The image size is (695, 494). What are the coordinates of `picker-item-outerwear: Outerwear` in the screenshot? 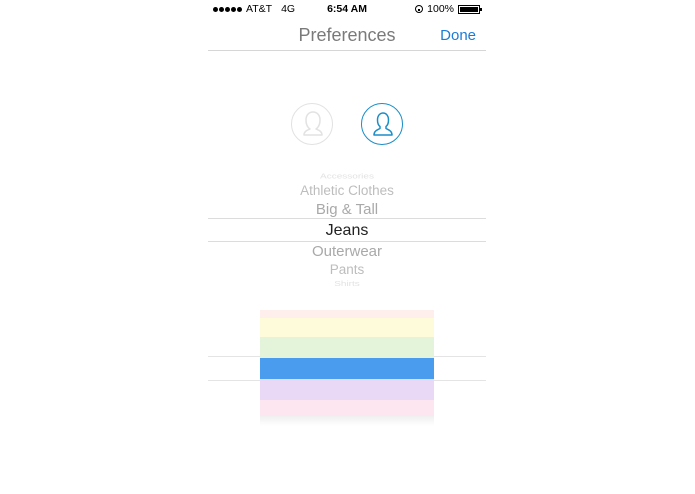 It's located at (347, 251).